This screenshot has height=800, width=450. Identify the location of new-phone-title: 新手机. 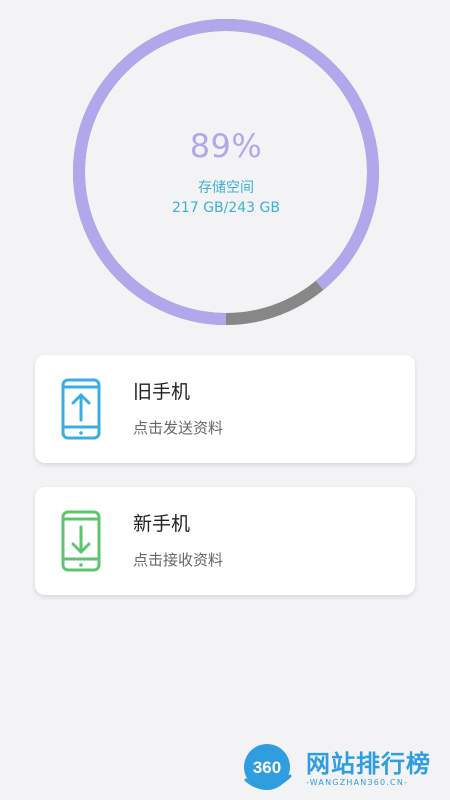
(162, 524).